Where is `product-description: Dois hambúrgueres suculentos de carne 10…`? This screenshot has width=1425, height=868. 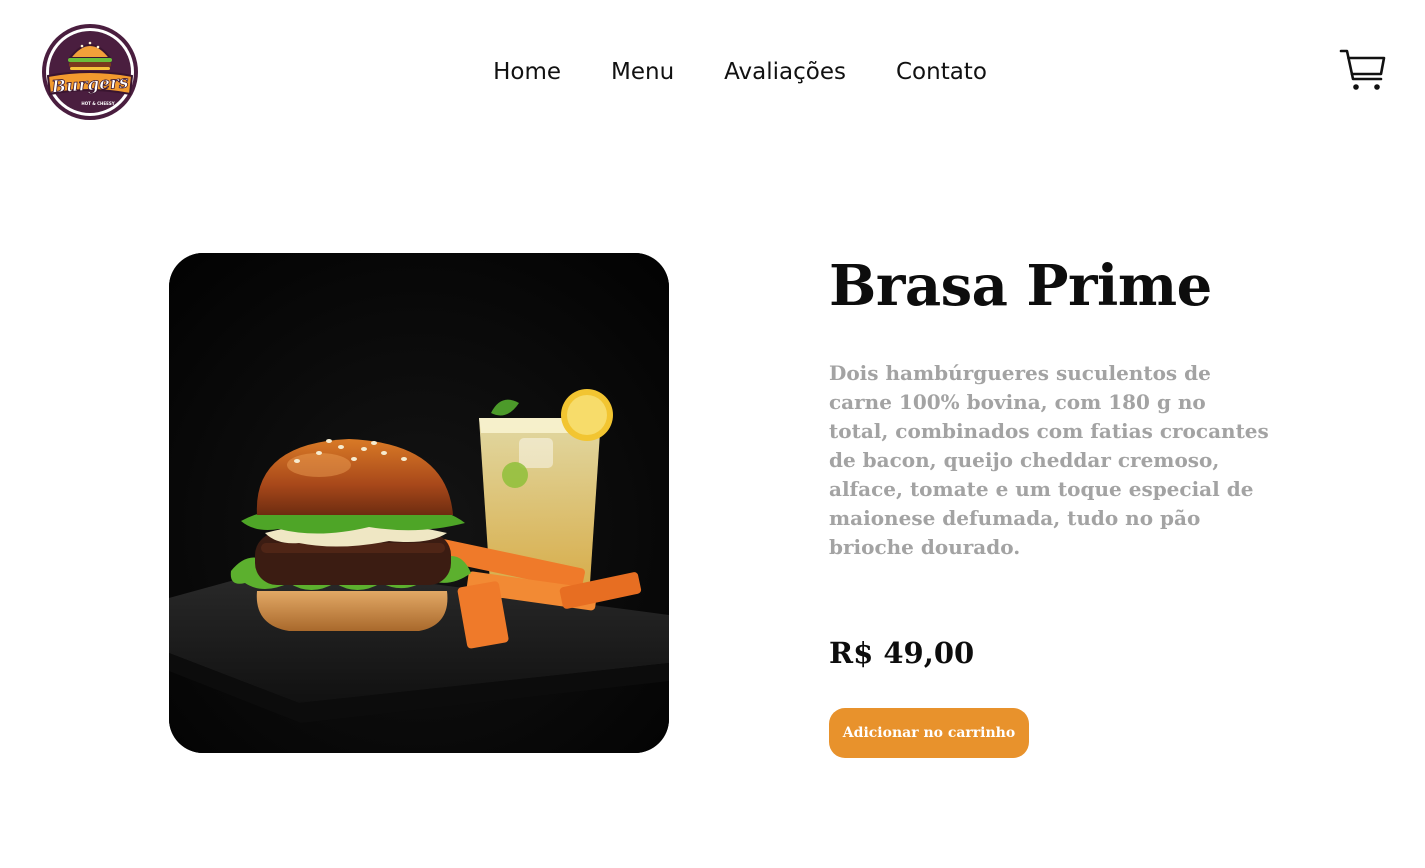
product-description: Dois hambúrgueres suculentos de carne 10… is located at coordinates (1049, 460).